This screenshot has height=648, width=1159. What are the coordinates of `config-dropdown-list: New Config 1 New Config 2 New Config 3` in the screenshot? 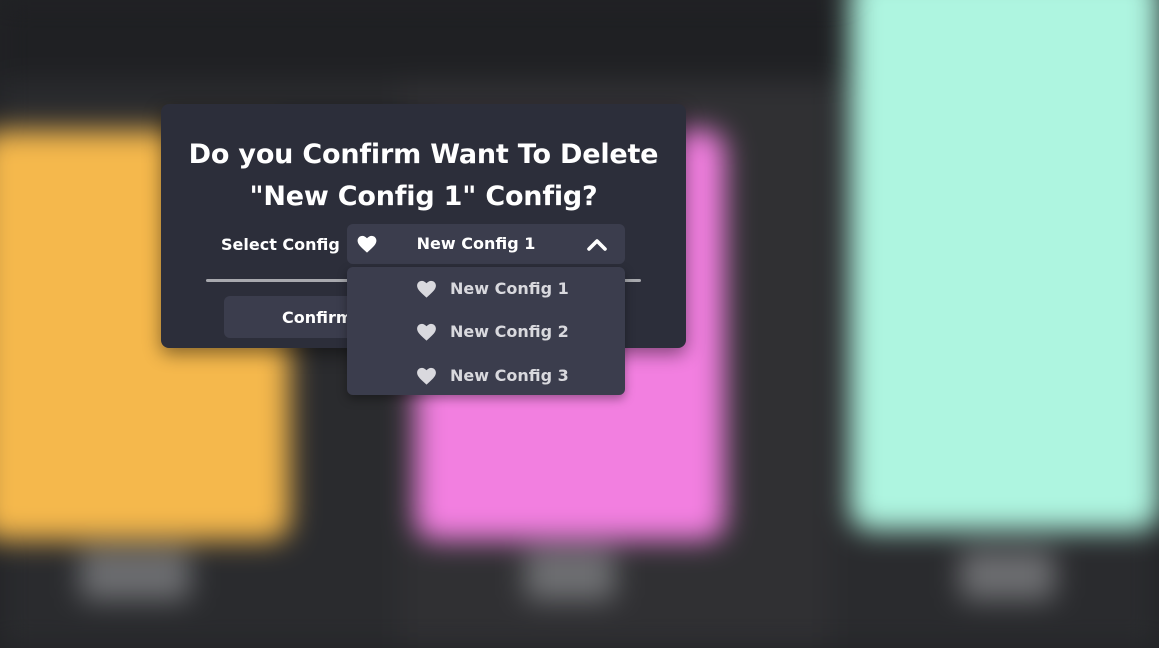 It's located at (486, 331).